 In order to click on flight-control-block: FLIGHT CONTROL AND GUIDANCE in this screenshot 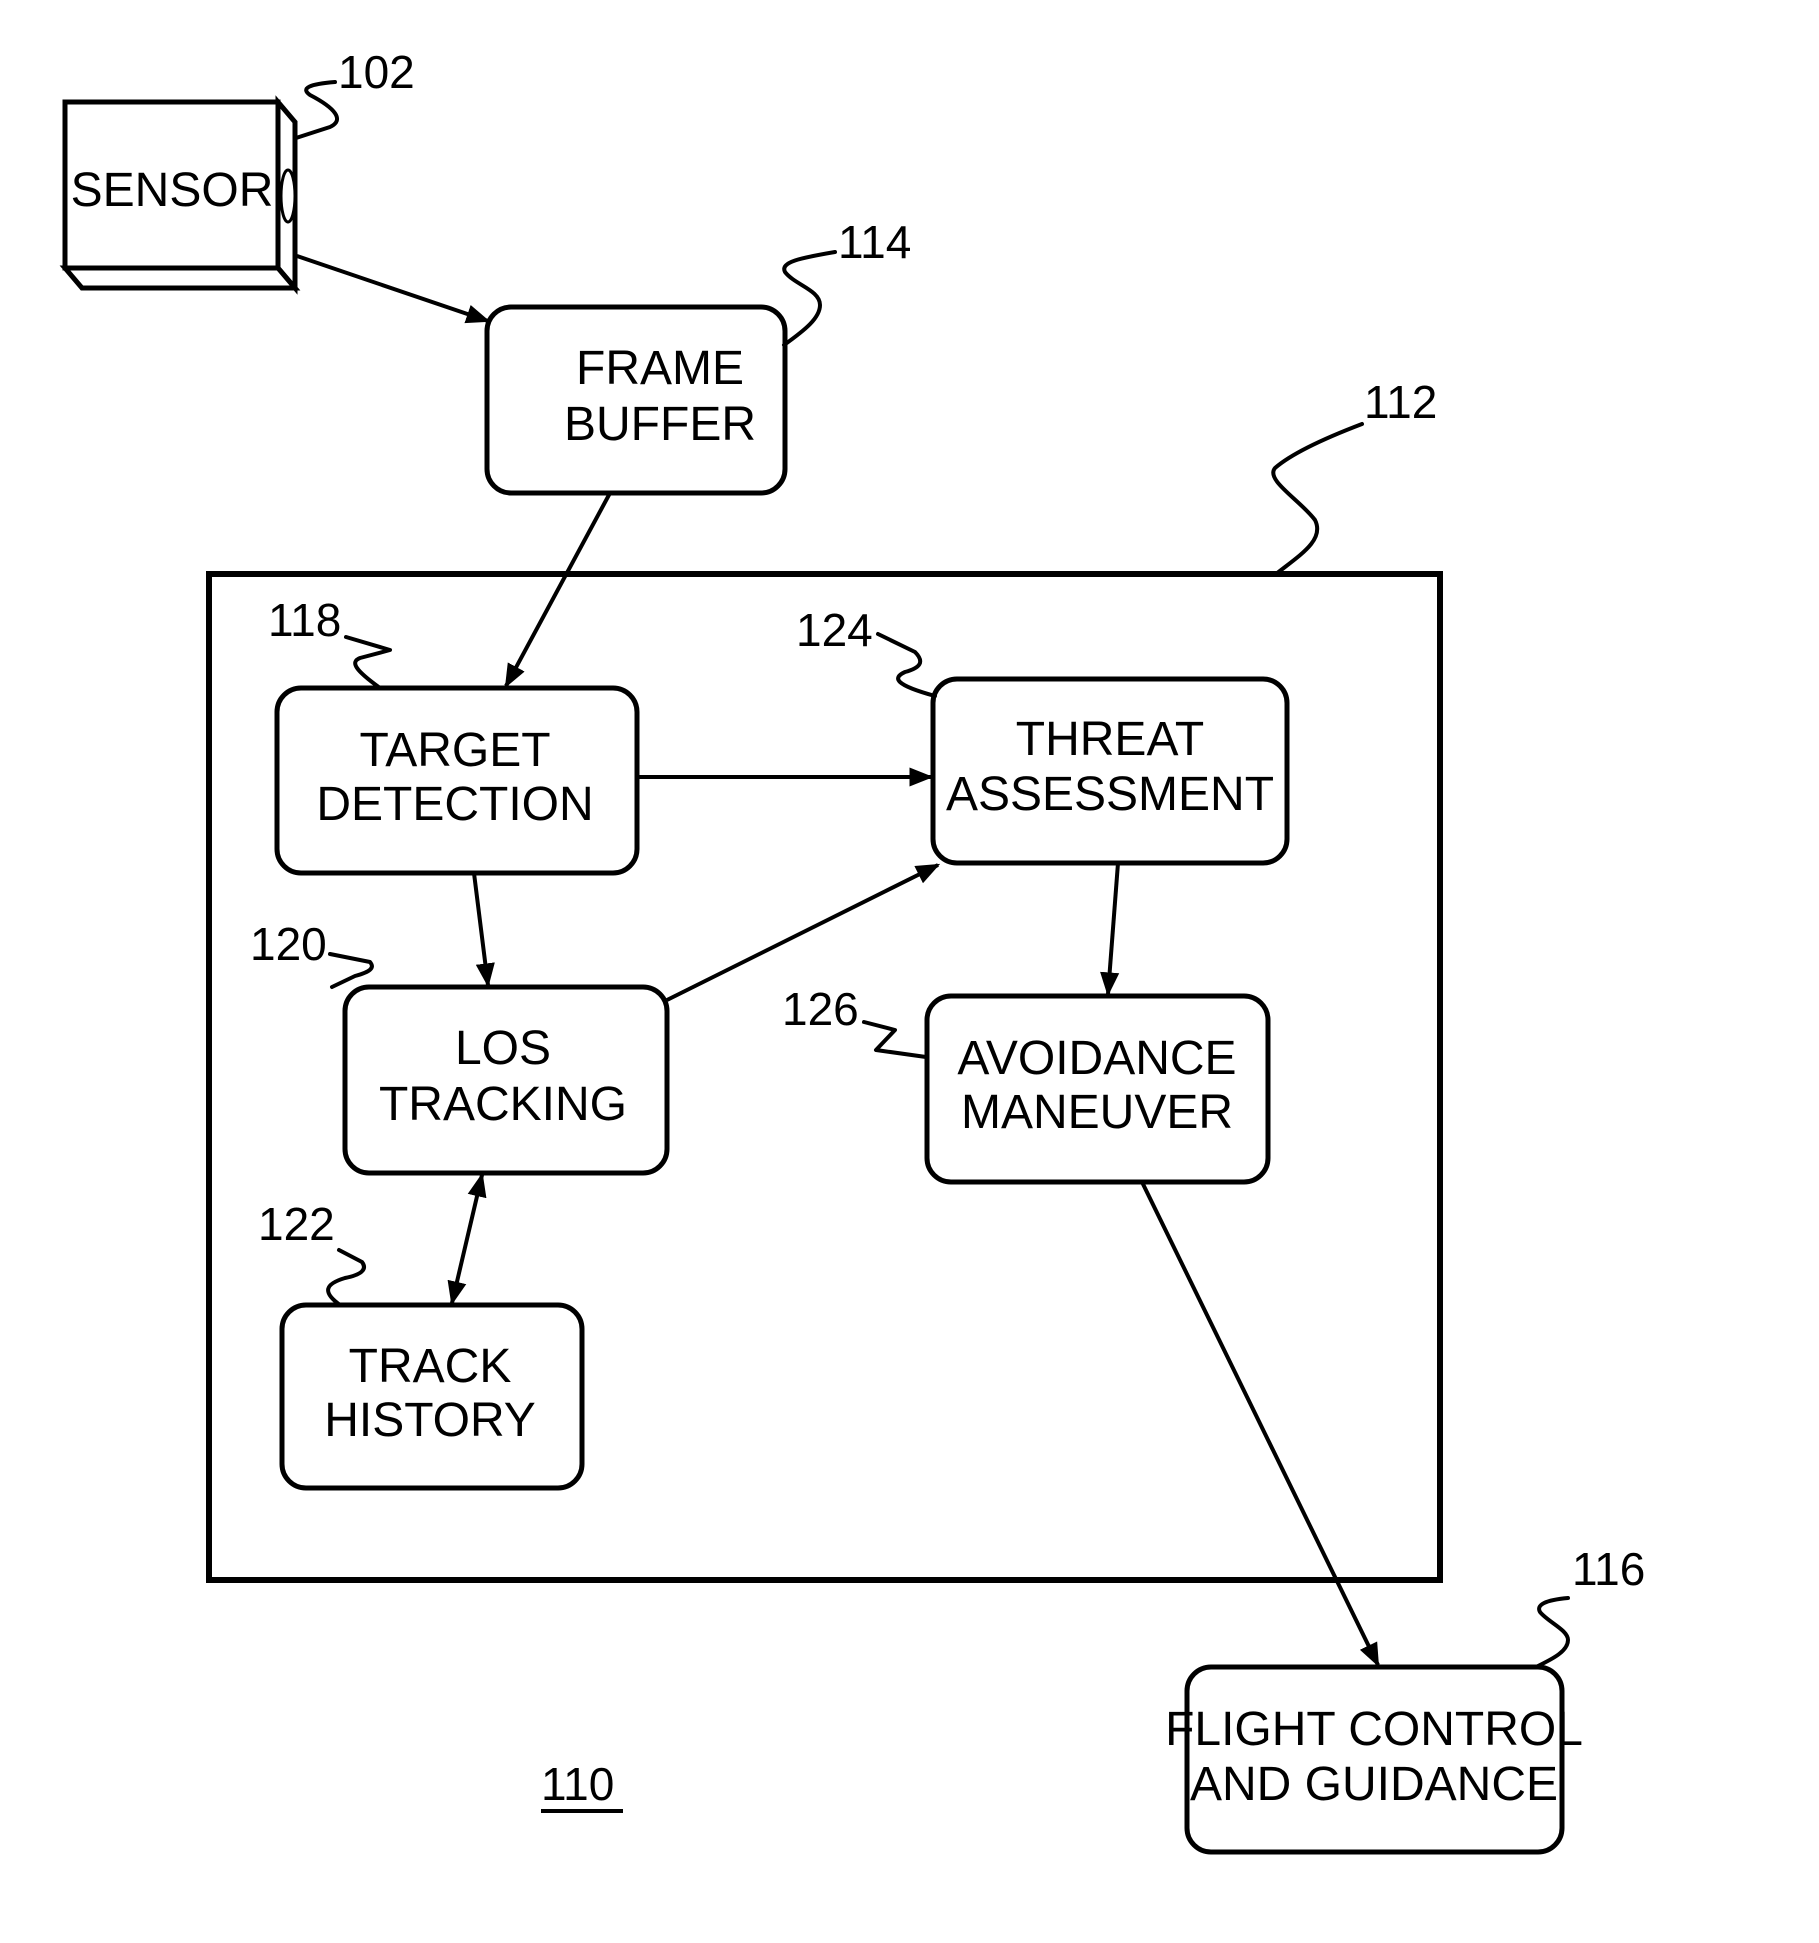, I will do `click(1374, 1759)`.